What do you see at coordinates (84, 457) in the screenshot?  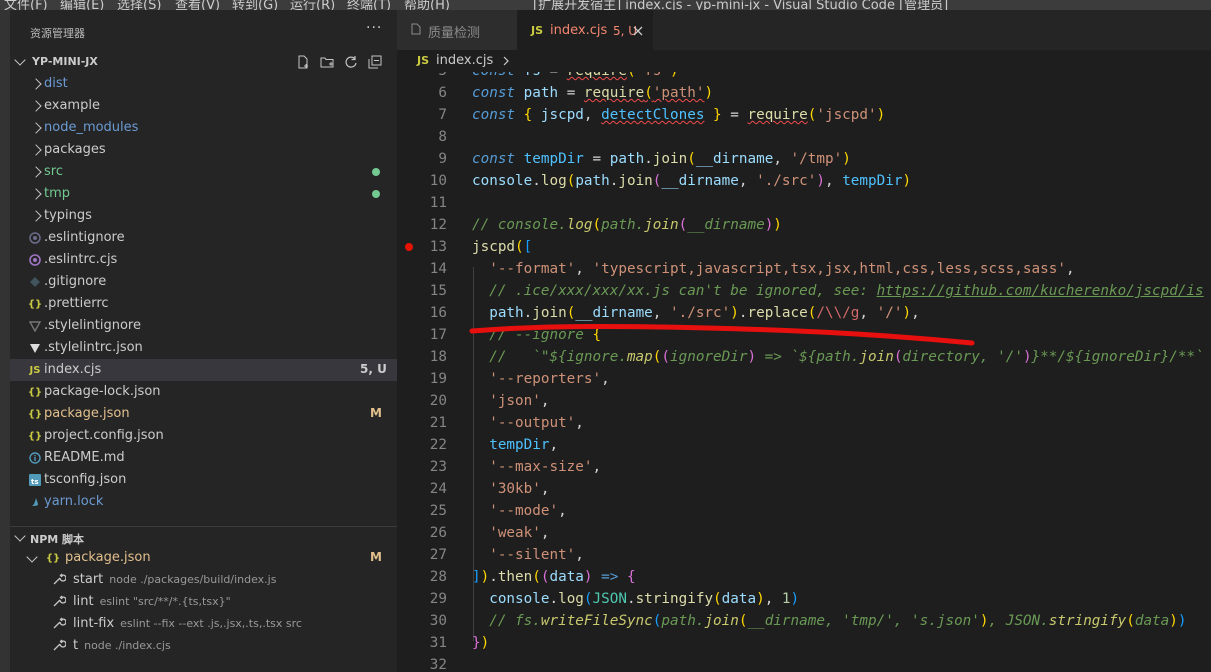 I see `tree-item-label: README.md` at bounding box center [84, 457].